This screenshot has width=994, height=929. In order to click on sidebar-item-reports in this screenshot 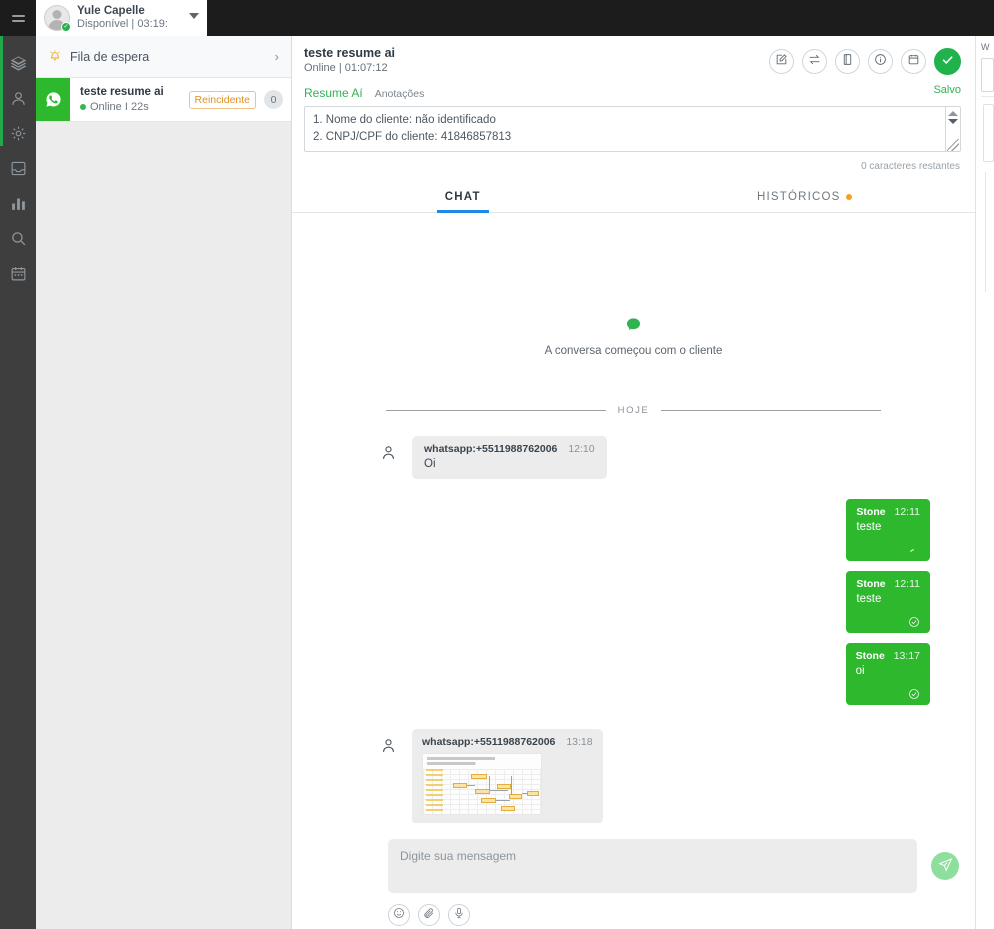, I will do `click(18, 203)`.